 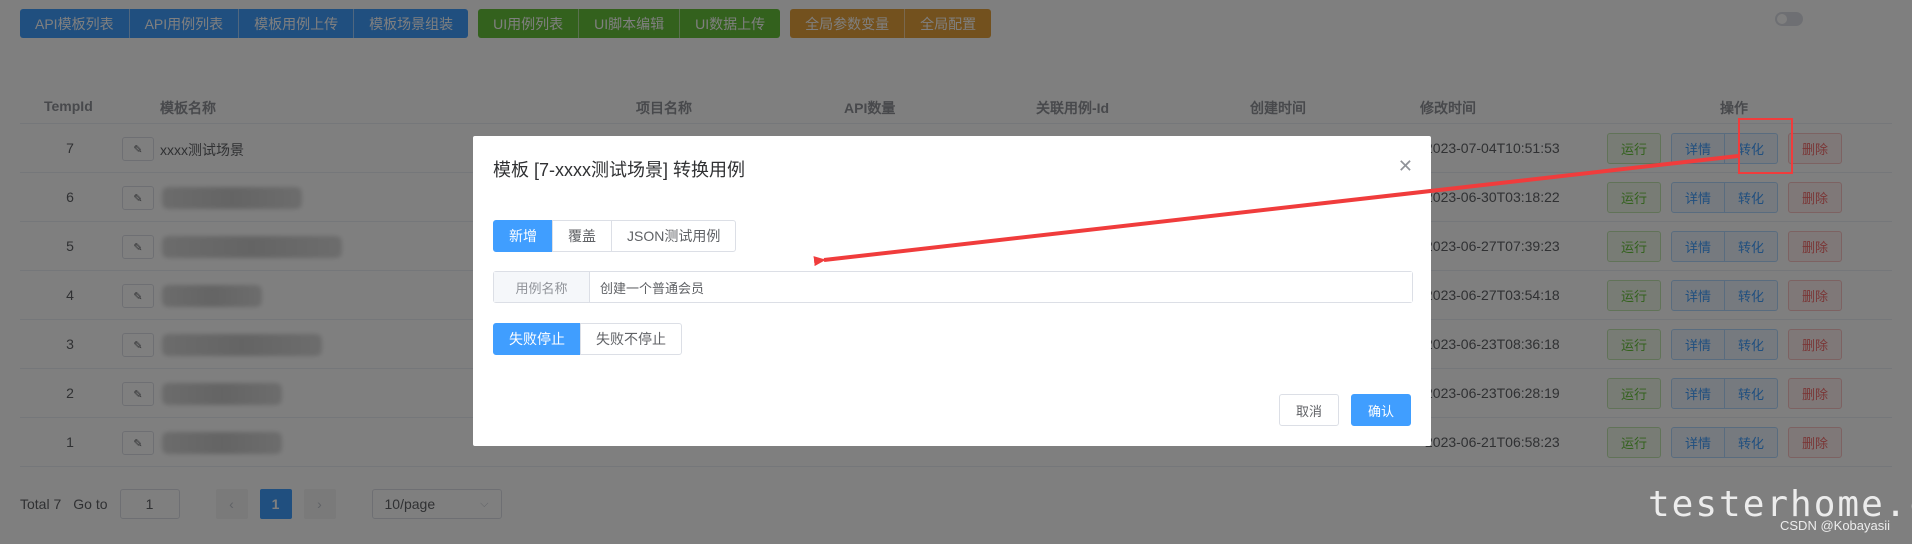 I want to click on annotation-arrow, so click(x=1276, y=210).